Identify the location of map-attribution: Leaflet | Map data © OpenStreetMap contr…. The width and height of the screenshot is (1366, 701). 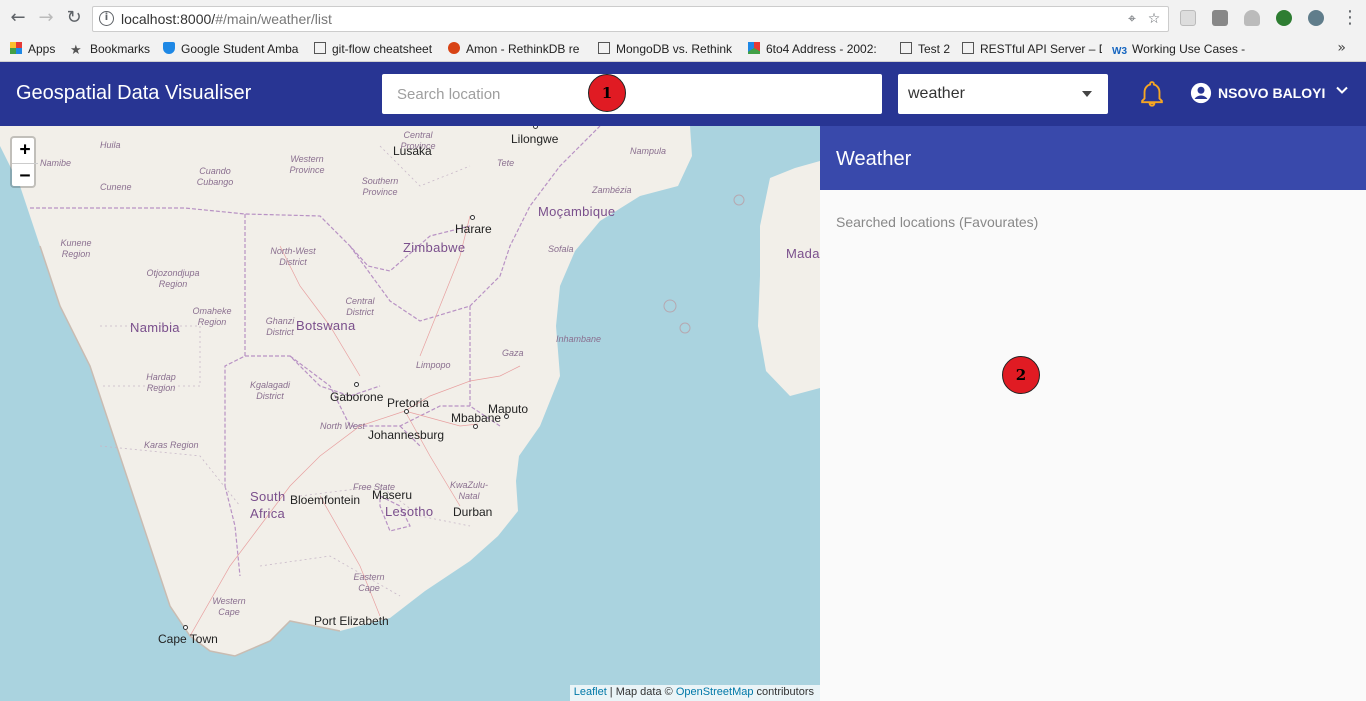
(694, 693).